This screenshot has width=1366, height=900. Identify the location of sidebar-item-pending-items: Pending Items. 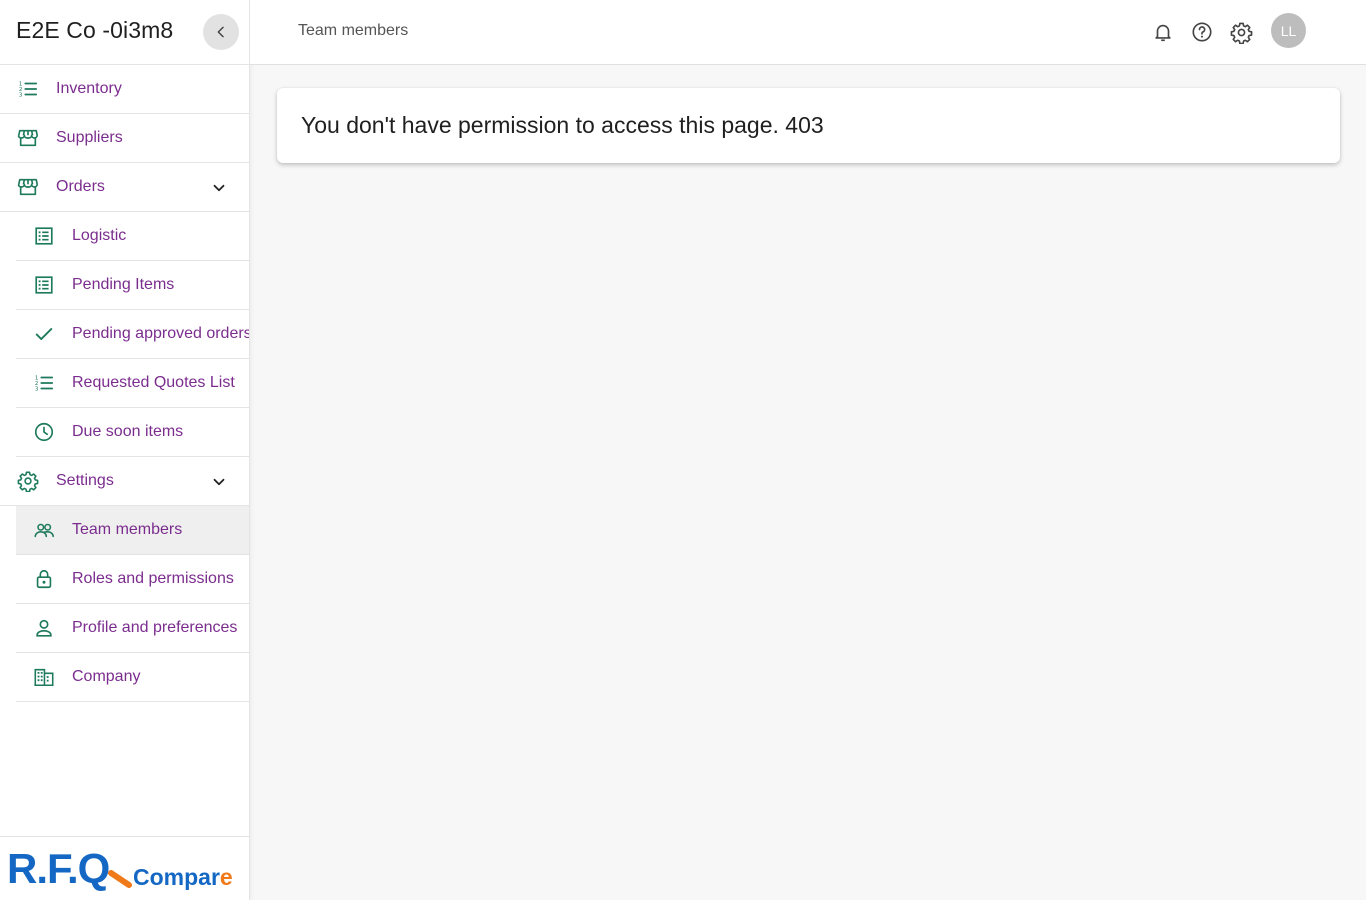
(132, 285).